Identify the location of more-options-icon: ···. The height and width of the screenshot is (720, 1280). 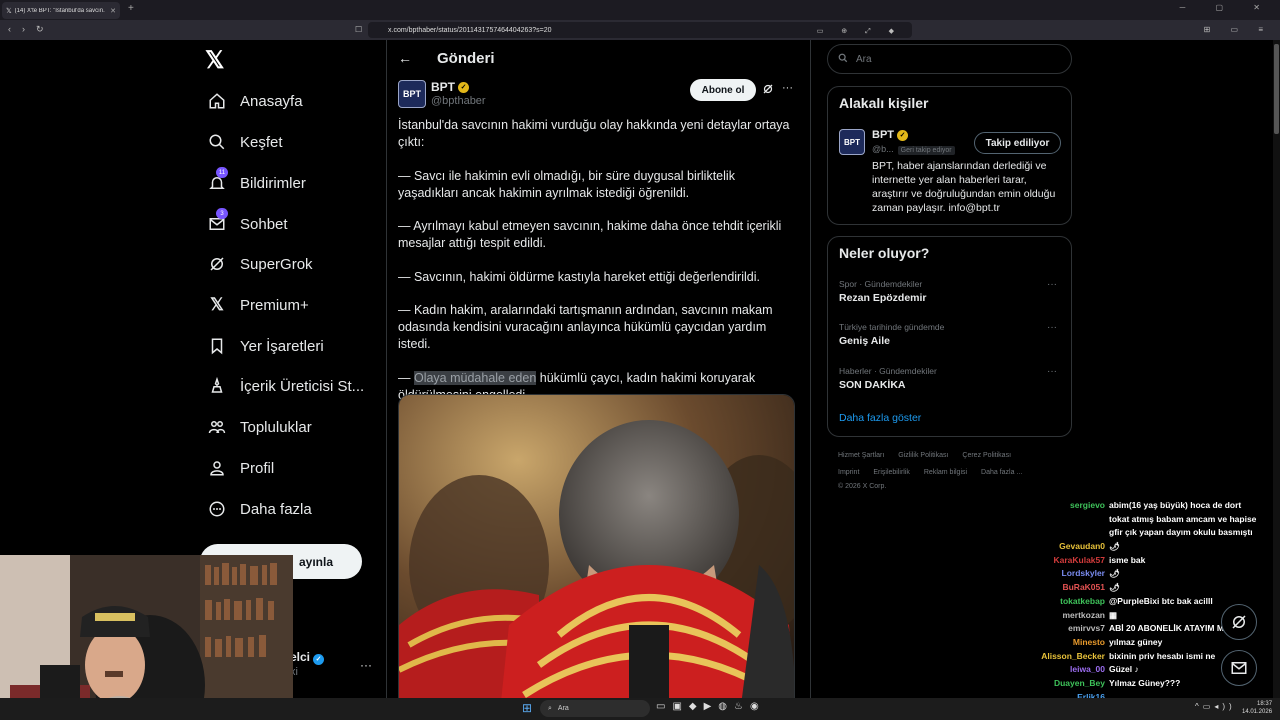
(787, 88).